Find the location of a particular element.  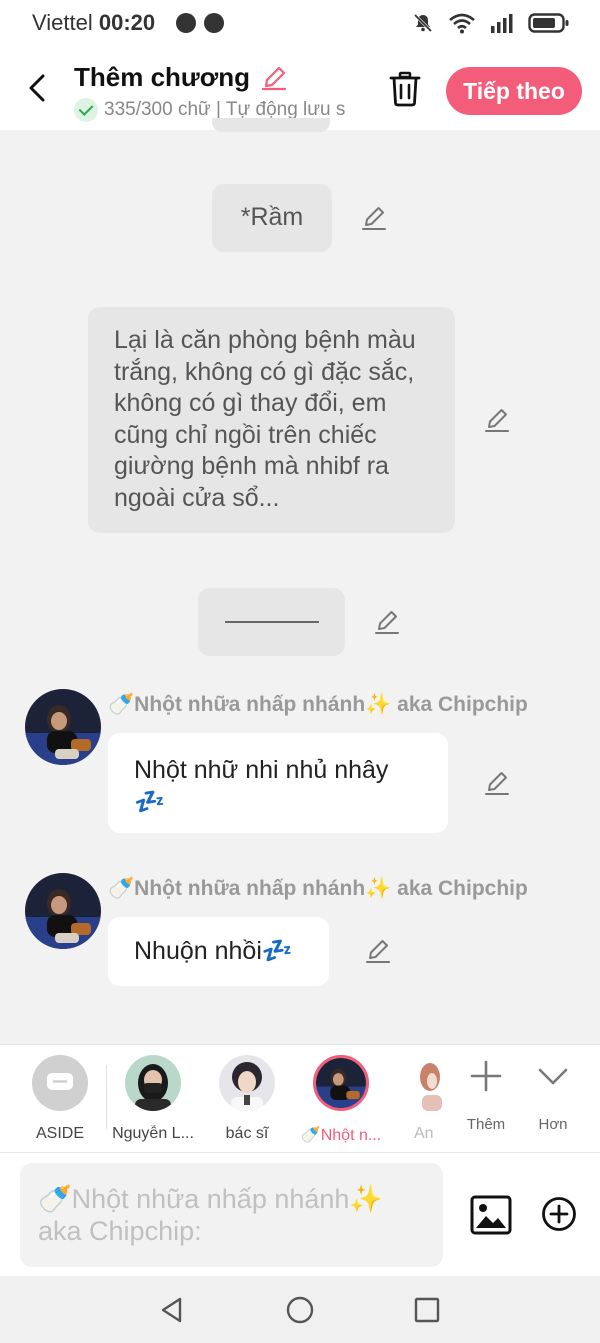

character-aside: ASIDE is located at coordinates (60, 1099).